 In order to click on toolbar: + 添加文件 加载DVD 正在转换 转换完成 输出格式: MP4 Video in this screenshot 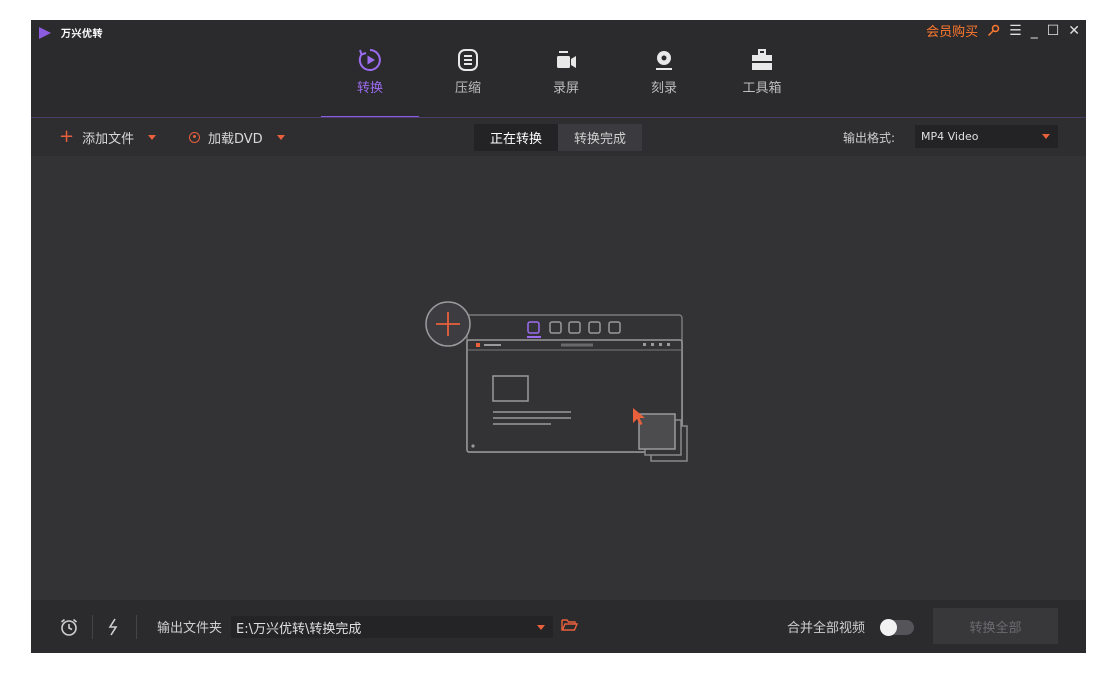, I will do `click(558, 137)`.